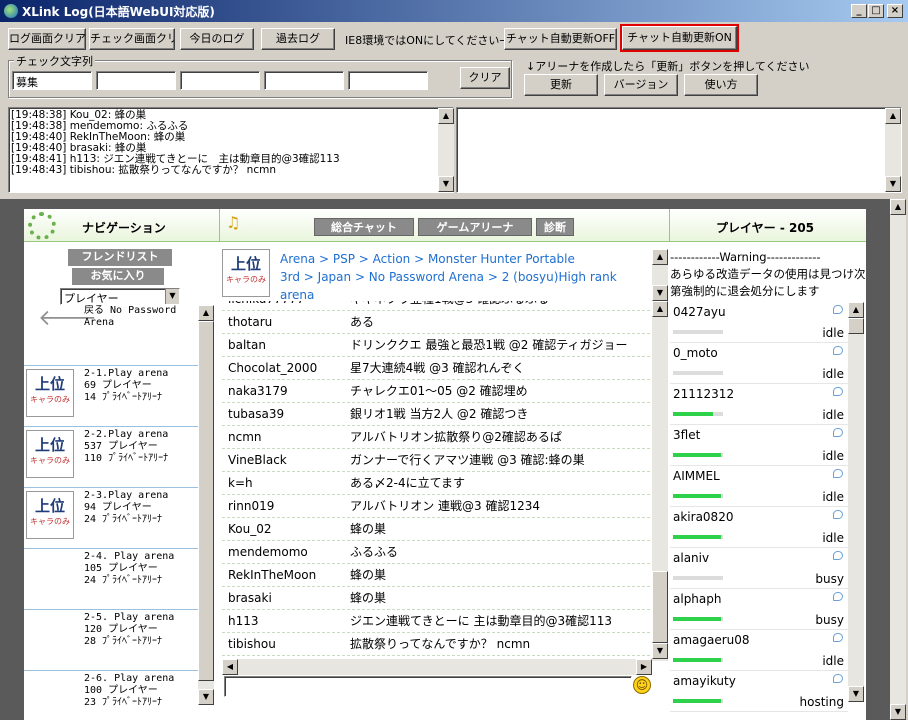 The width and height of the screenshot is (908, 720). I want to click on arena-scrollbar: ▲ ▼, so click(206, 505).